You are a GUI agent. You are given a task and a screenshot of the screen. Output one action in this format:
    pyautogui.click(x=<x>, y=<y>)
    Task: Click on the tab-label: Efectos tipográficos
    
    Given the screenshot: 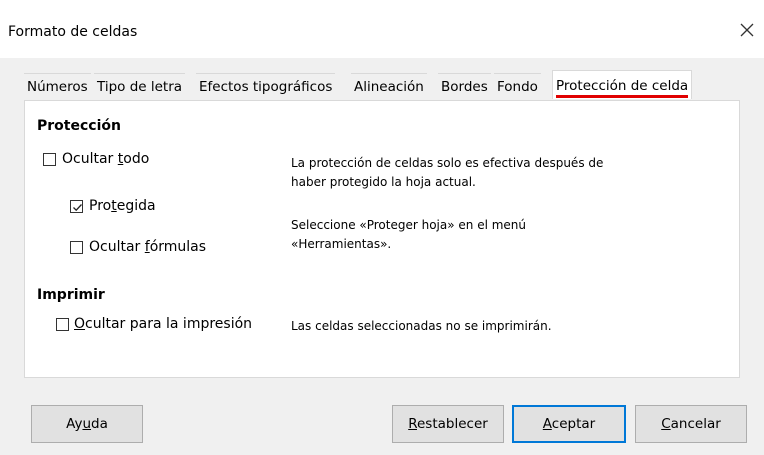 What is the action you would take?
    pyautogui.click(x=266, y=87)
    